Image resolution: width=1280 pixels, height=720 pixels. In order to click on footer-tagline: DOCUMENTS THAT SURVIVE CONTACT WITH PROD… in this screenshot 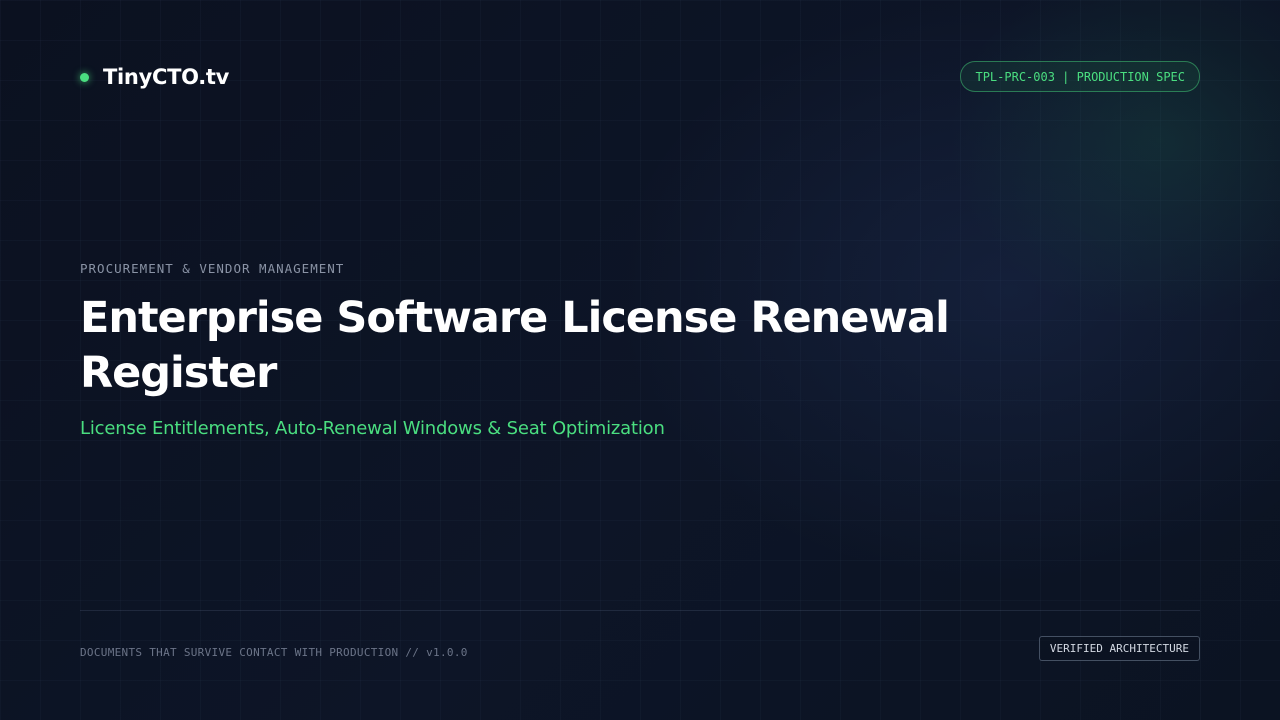, I will do `click(274, 652)`.